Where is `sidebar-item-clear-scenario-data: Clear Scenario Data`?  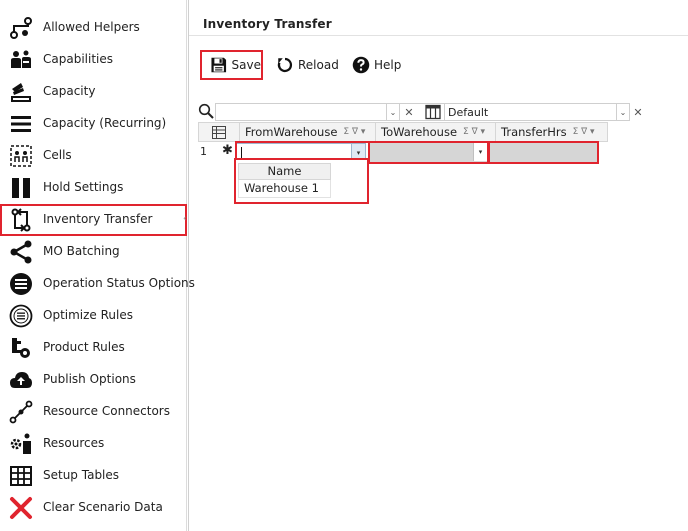
sidebar-item-clear-scenario-data: Clear Scenario Data is located at coordinates (93, 508).